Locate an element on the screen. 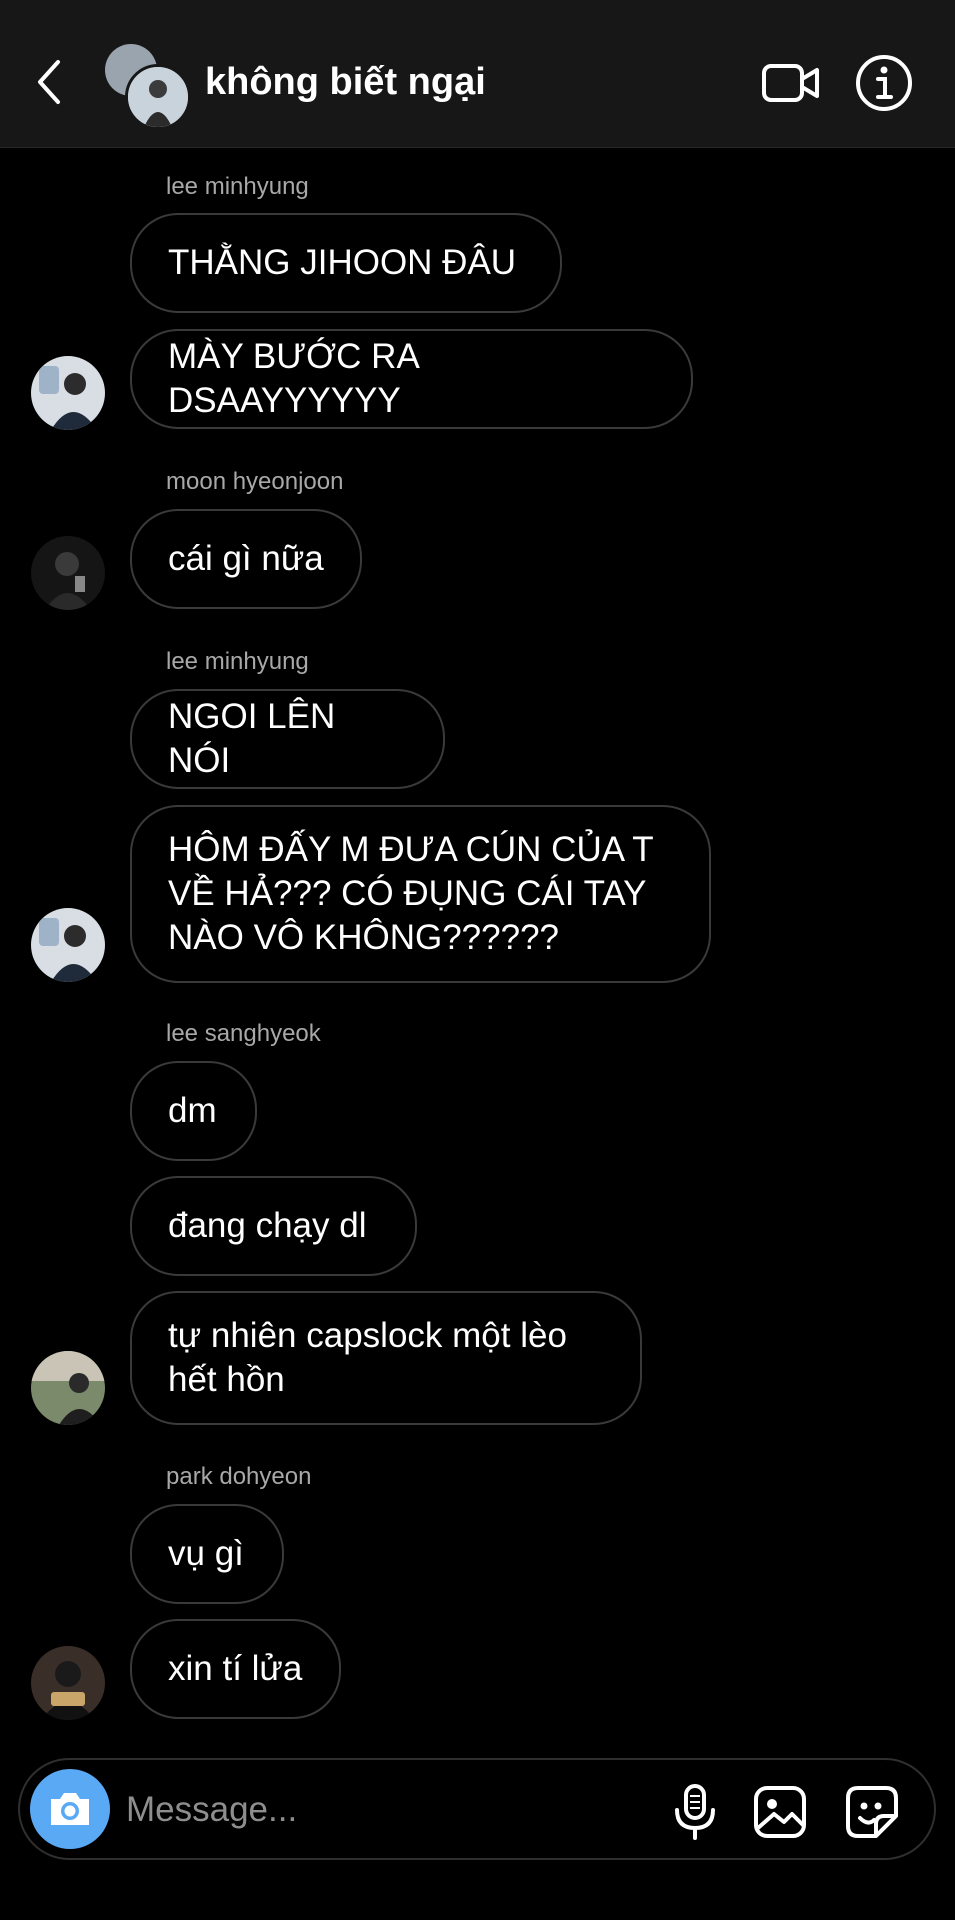 The height and width of the screenshot is (1920, 955). camera-button is located at coordinates (70, 1809).